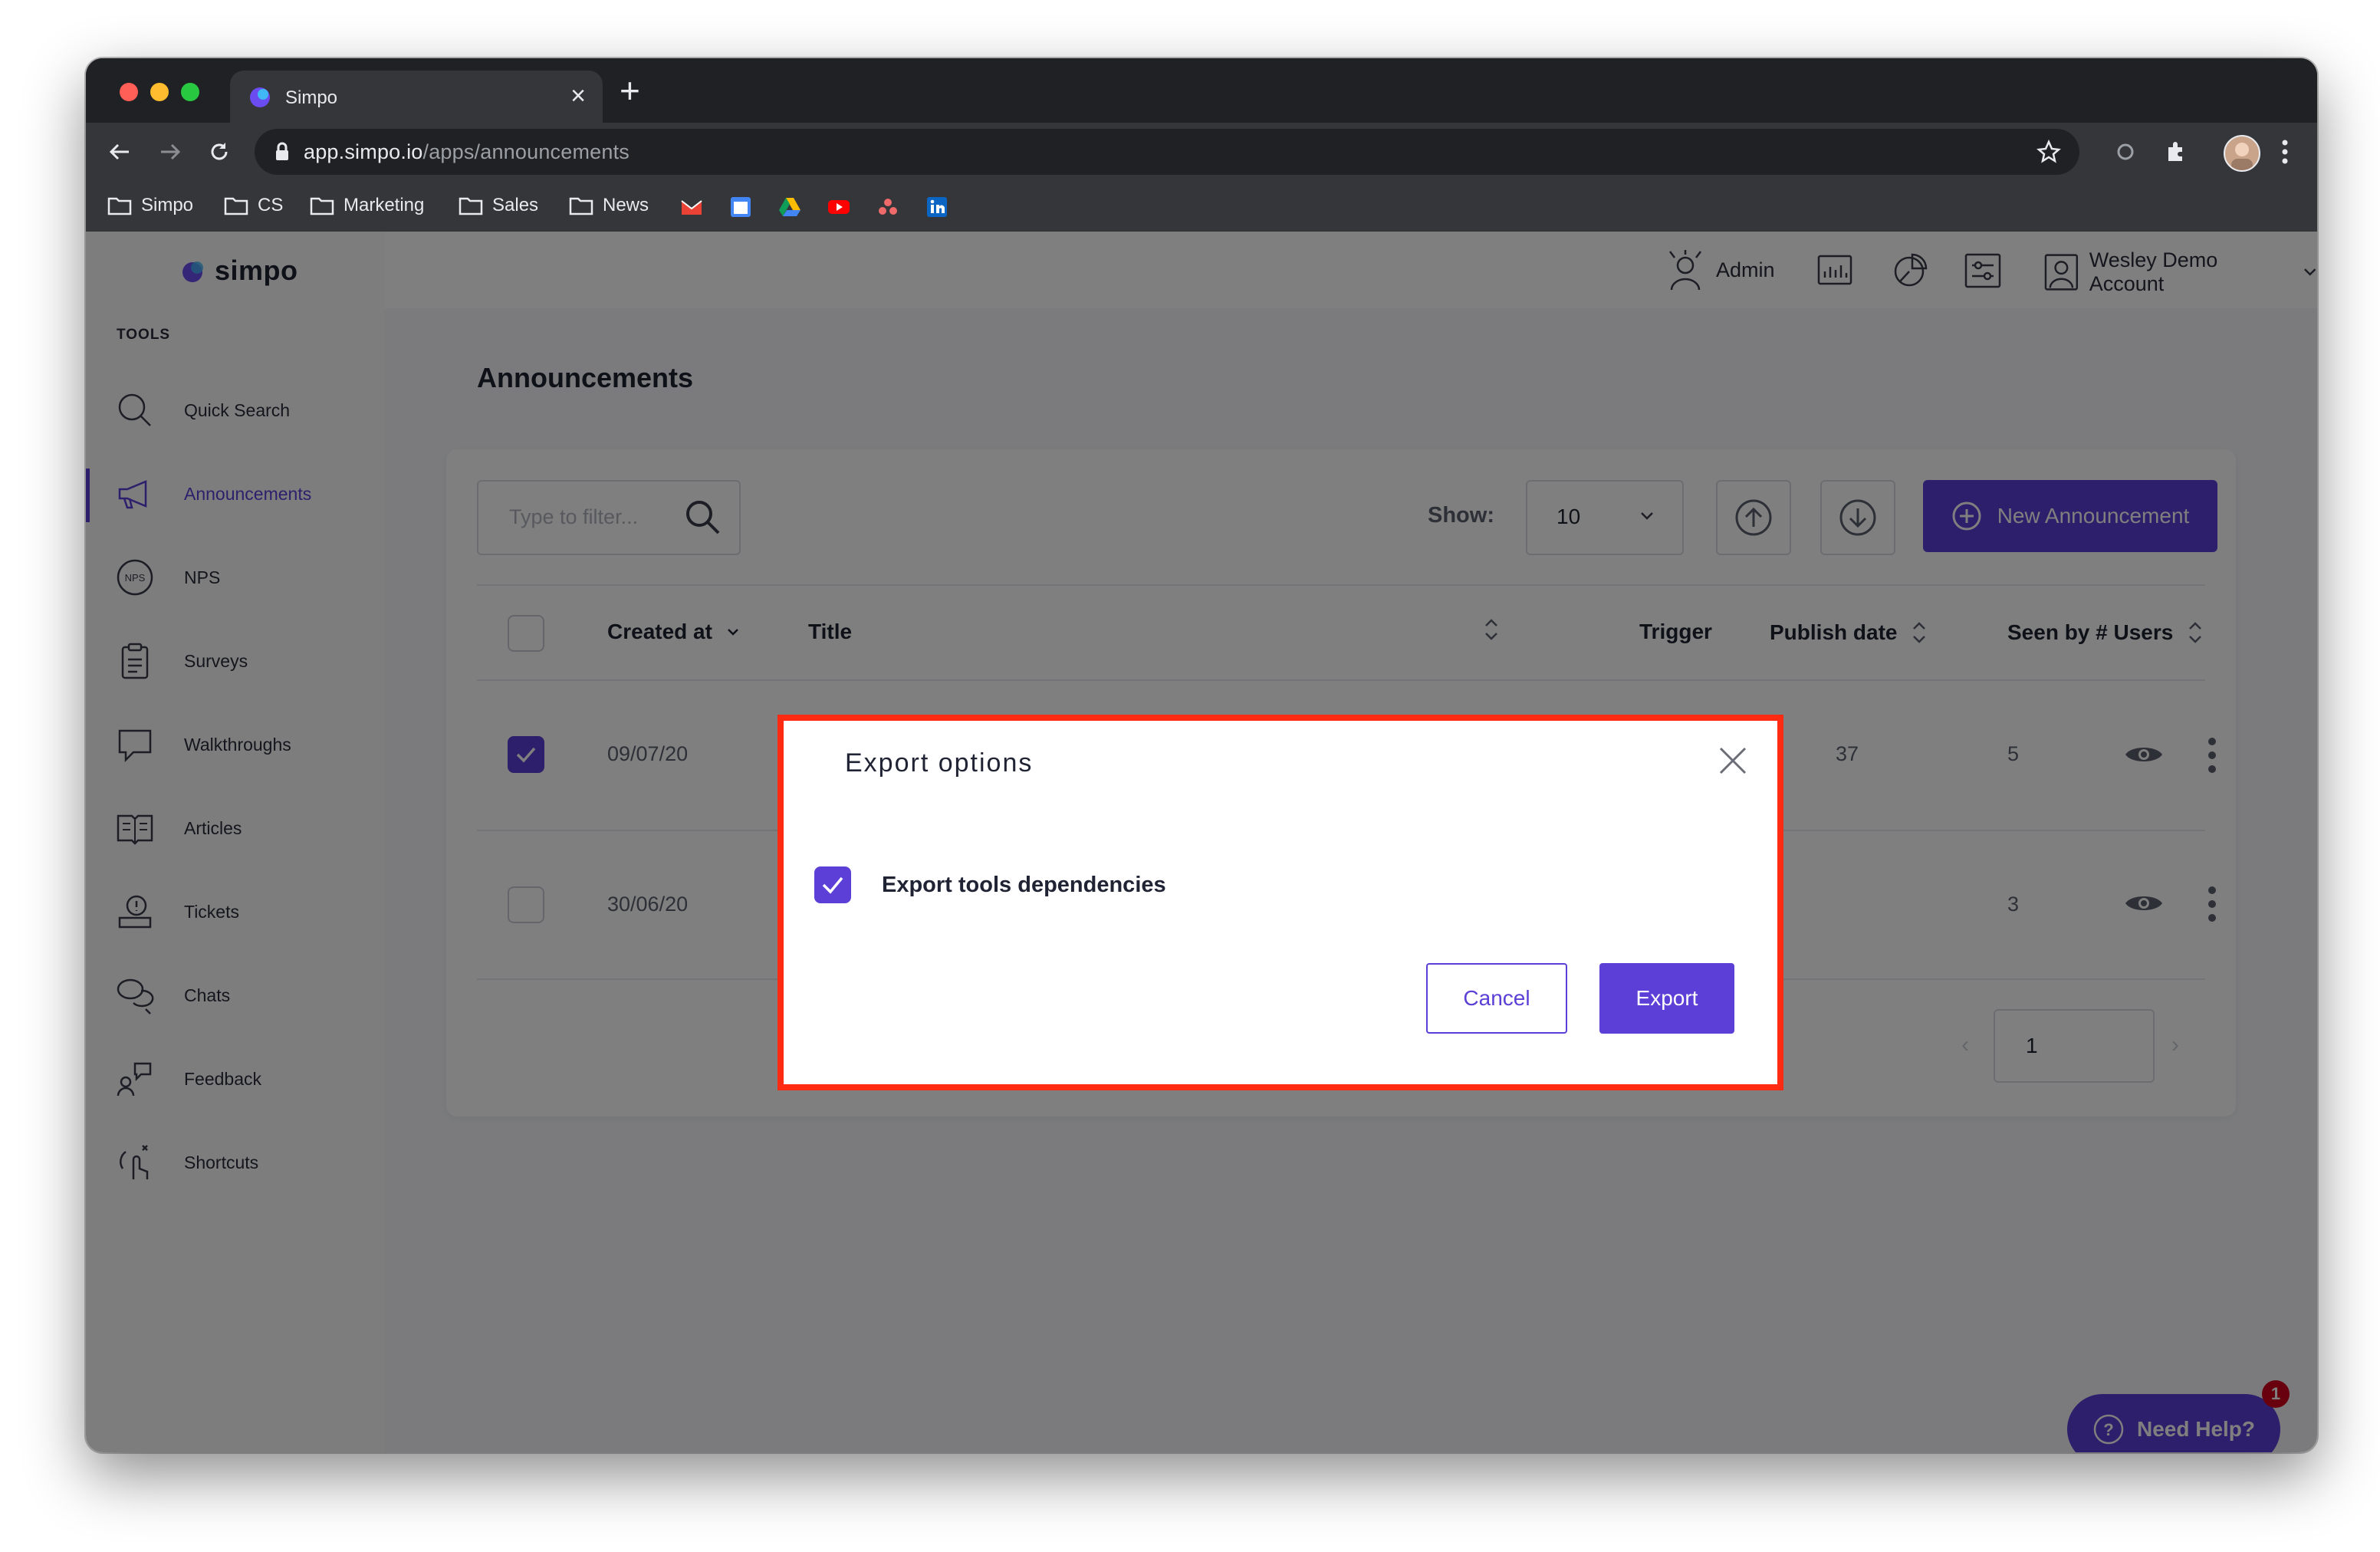  What do you see at coordinates (160, 92) in the screenshot?
I see `minimize-window-button` at bounding box center [160, 92].